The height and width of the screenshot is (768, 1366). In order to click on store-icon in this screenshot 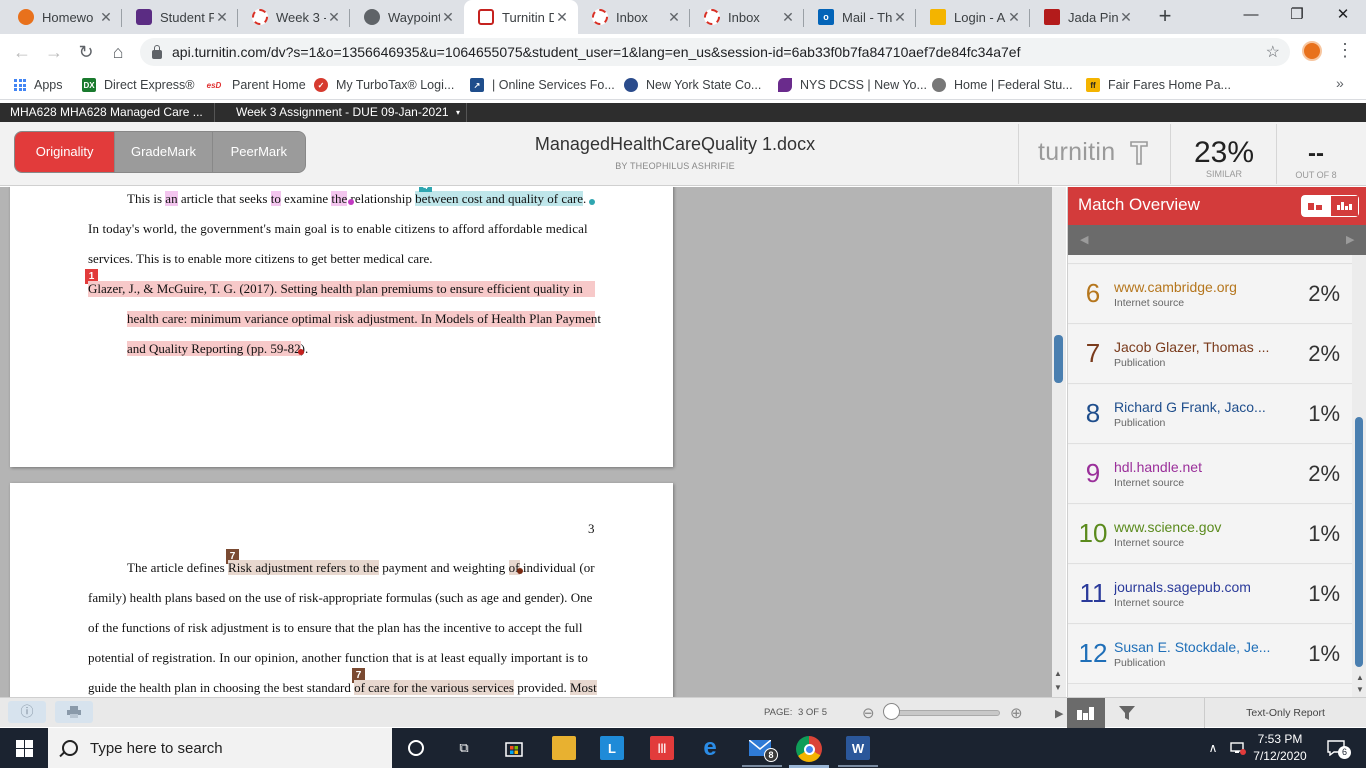, I will do `click(514, 748)`.